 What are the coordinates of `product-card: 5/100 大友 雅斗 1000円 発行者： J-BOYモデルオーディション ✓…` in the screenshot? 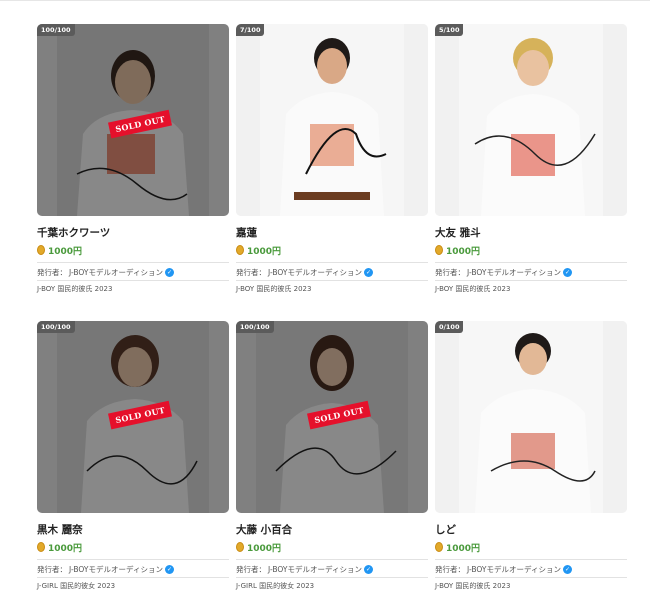 It's located at (531, 159).